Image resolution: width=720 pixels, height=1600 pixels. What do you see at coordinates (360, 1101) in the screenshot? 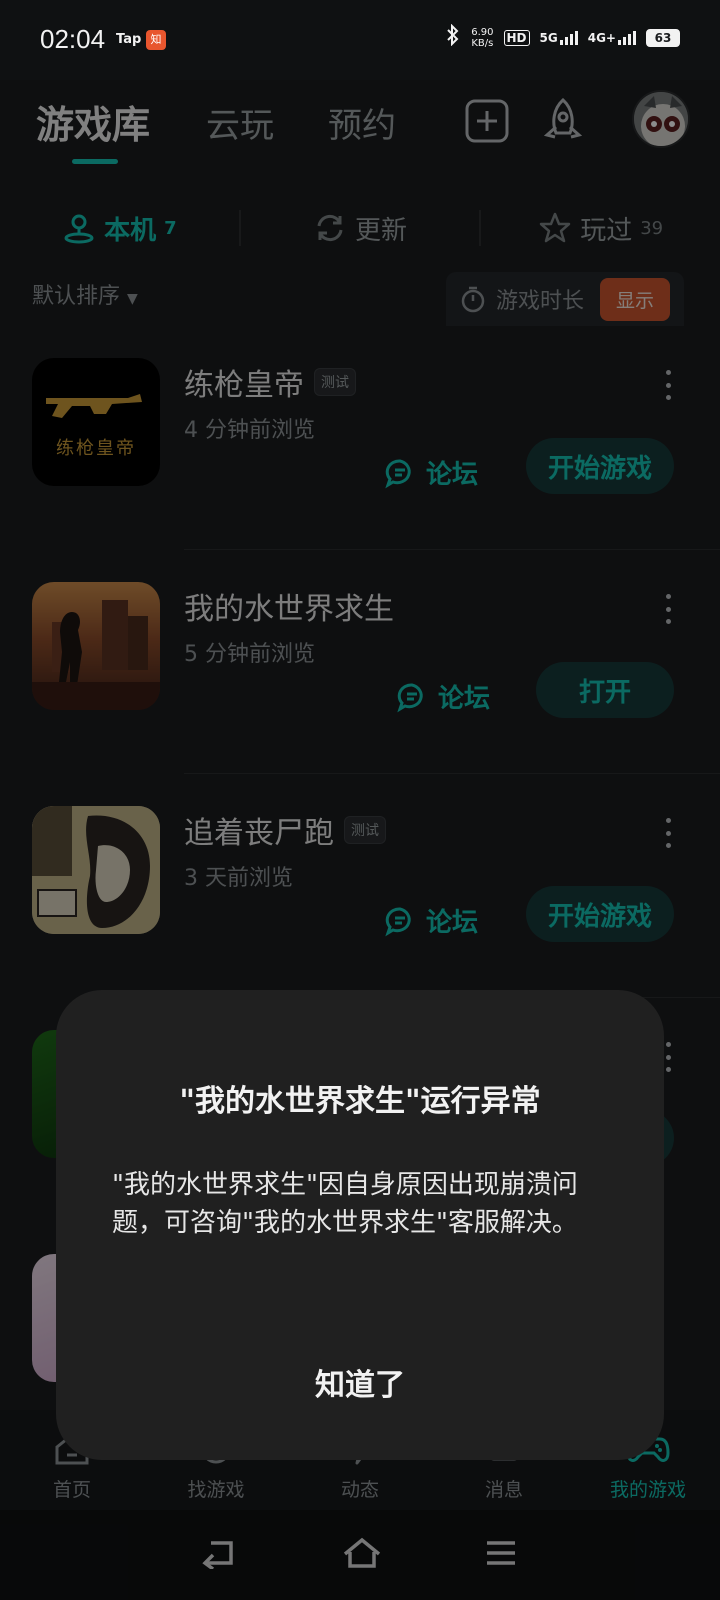
I see `dialog-title: "我的水世界求生"运行异常` at bounding box center [360, 1101].